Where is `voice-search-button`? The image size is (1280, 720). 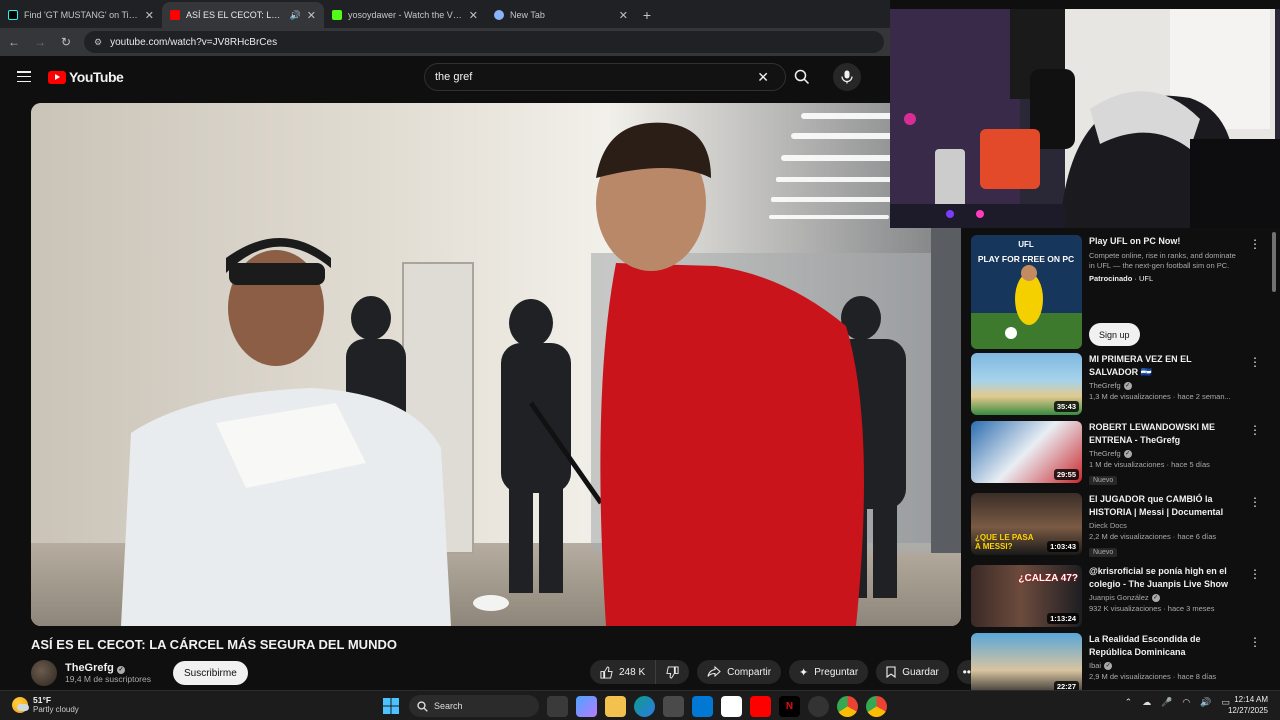 voice-search-button is located at coordinates (847, 77).